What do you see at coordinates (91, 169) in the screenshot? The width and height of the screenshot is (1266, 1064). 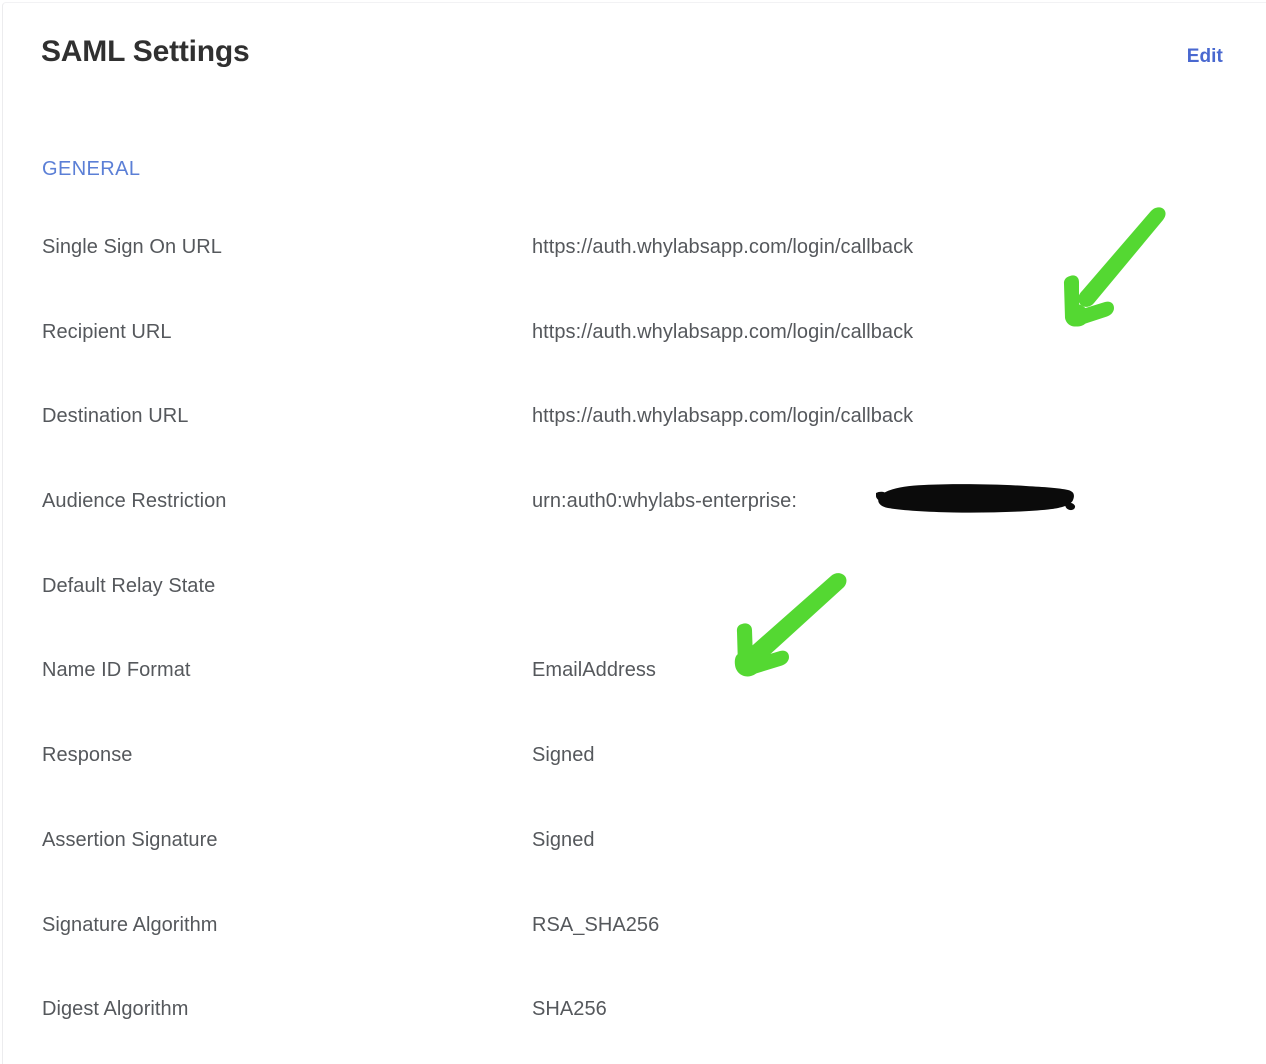 I see `section-heading-general: GENERAL` at bounding box center [91, 169].